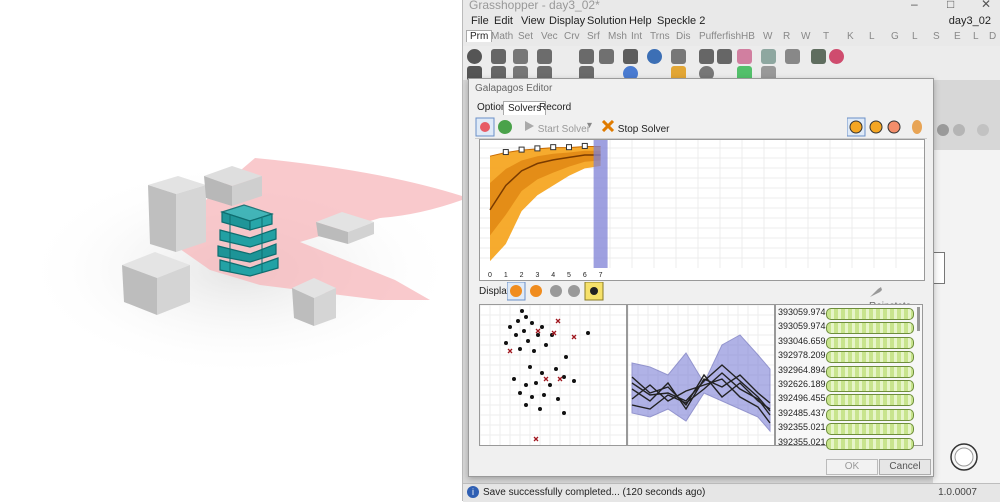  What do you see at coordinates (636, 36) in the screenshot?
I see `tab-int: Int` at bounding box center [636, 36].